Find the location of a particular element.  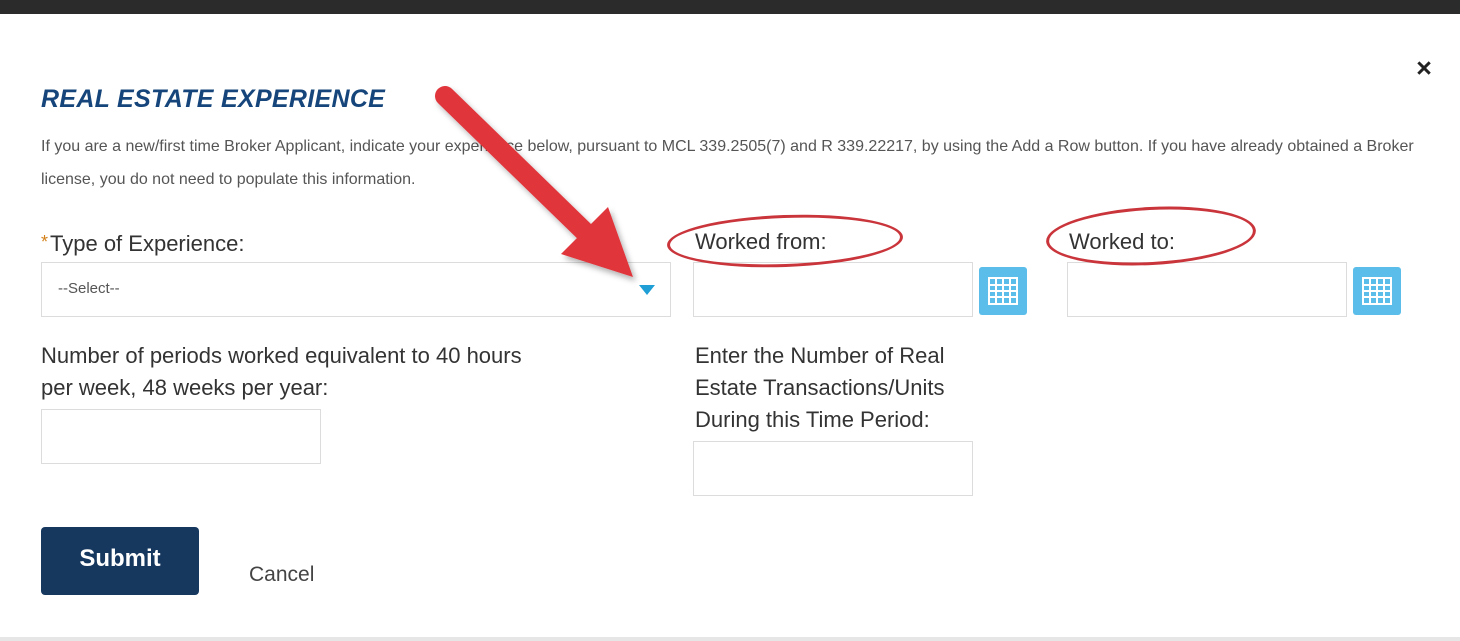

close-icon: × is located at coordinates (1424, 68).